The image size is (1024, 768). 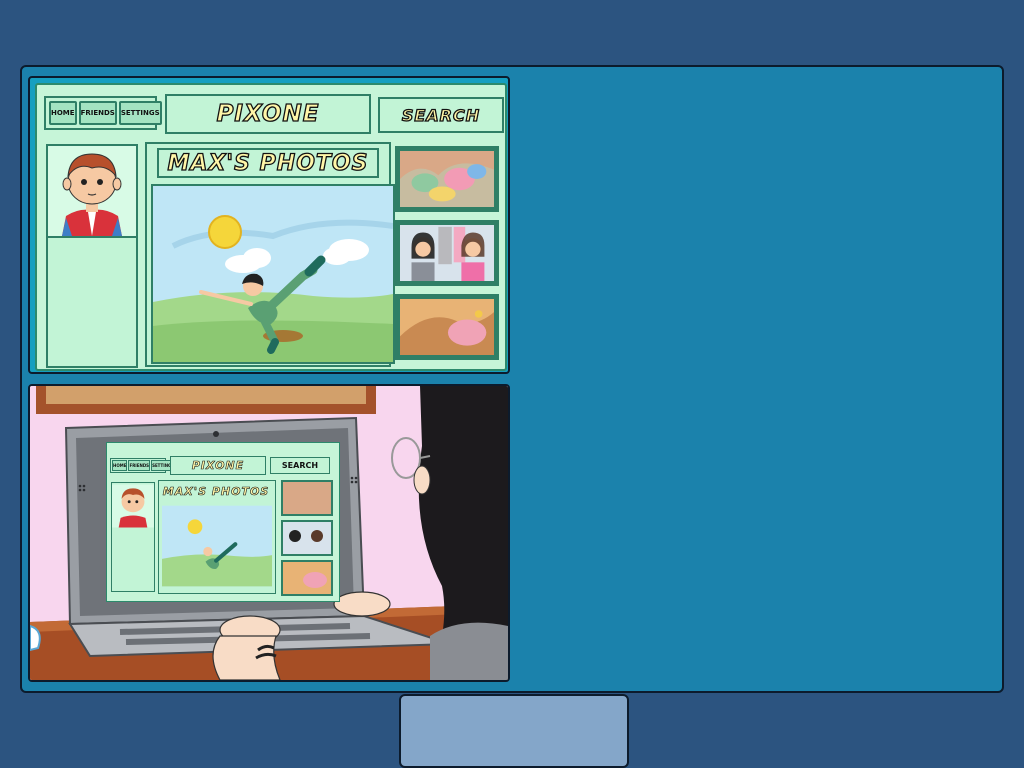 What do you see at coordinates (120, 465) in the screenshot?
I see `mini-nav-home: HOME` at bounding box center [120, 465].